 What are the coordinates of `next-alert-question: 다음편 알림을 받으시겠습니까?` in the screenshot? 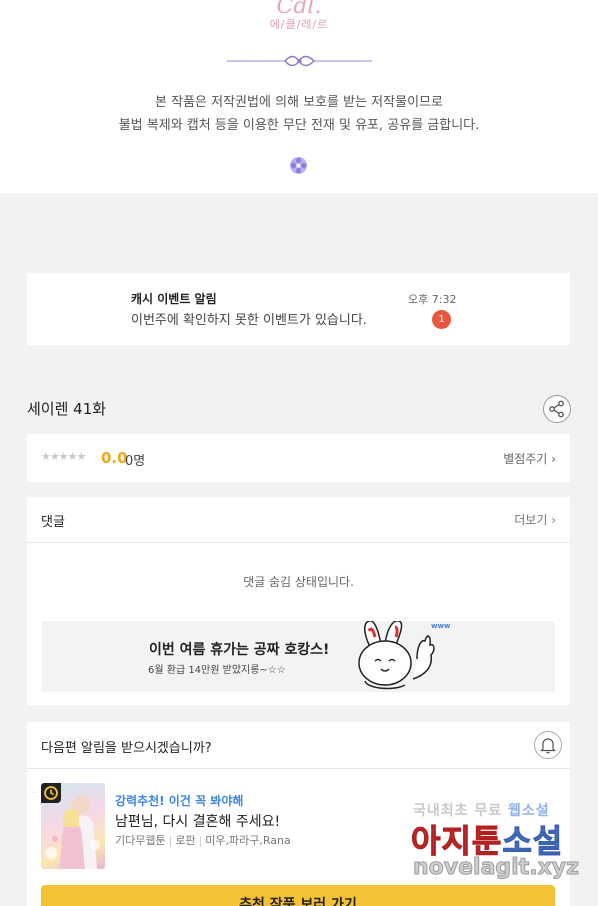 It's located at (126, 748).